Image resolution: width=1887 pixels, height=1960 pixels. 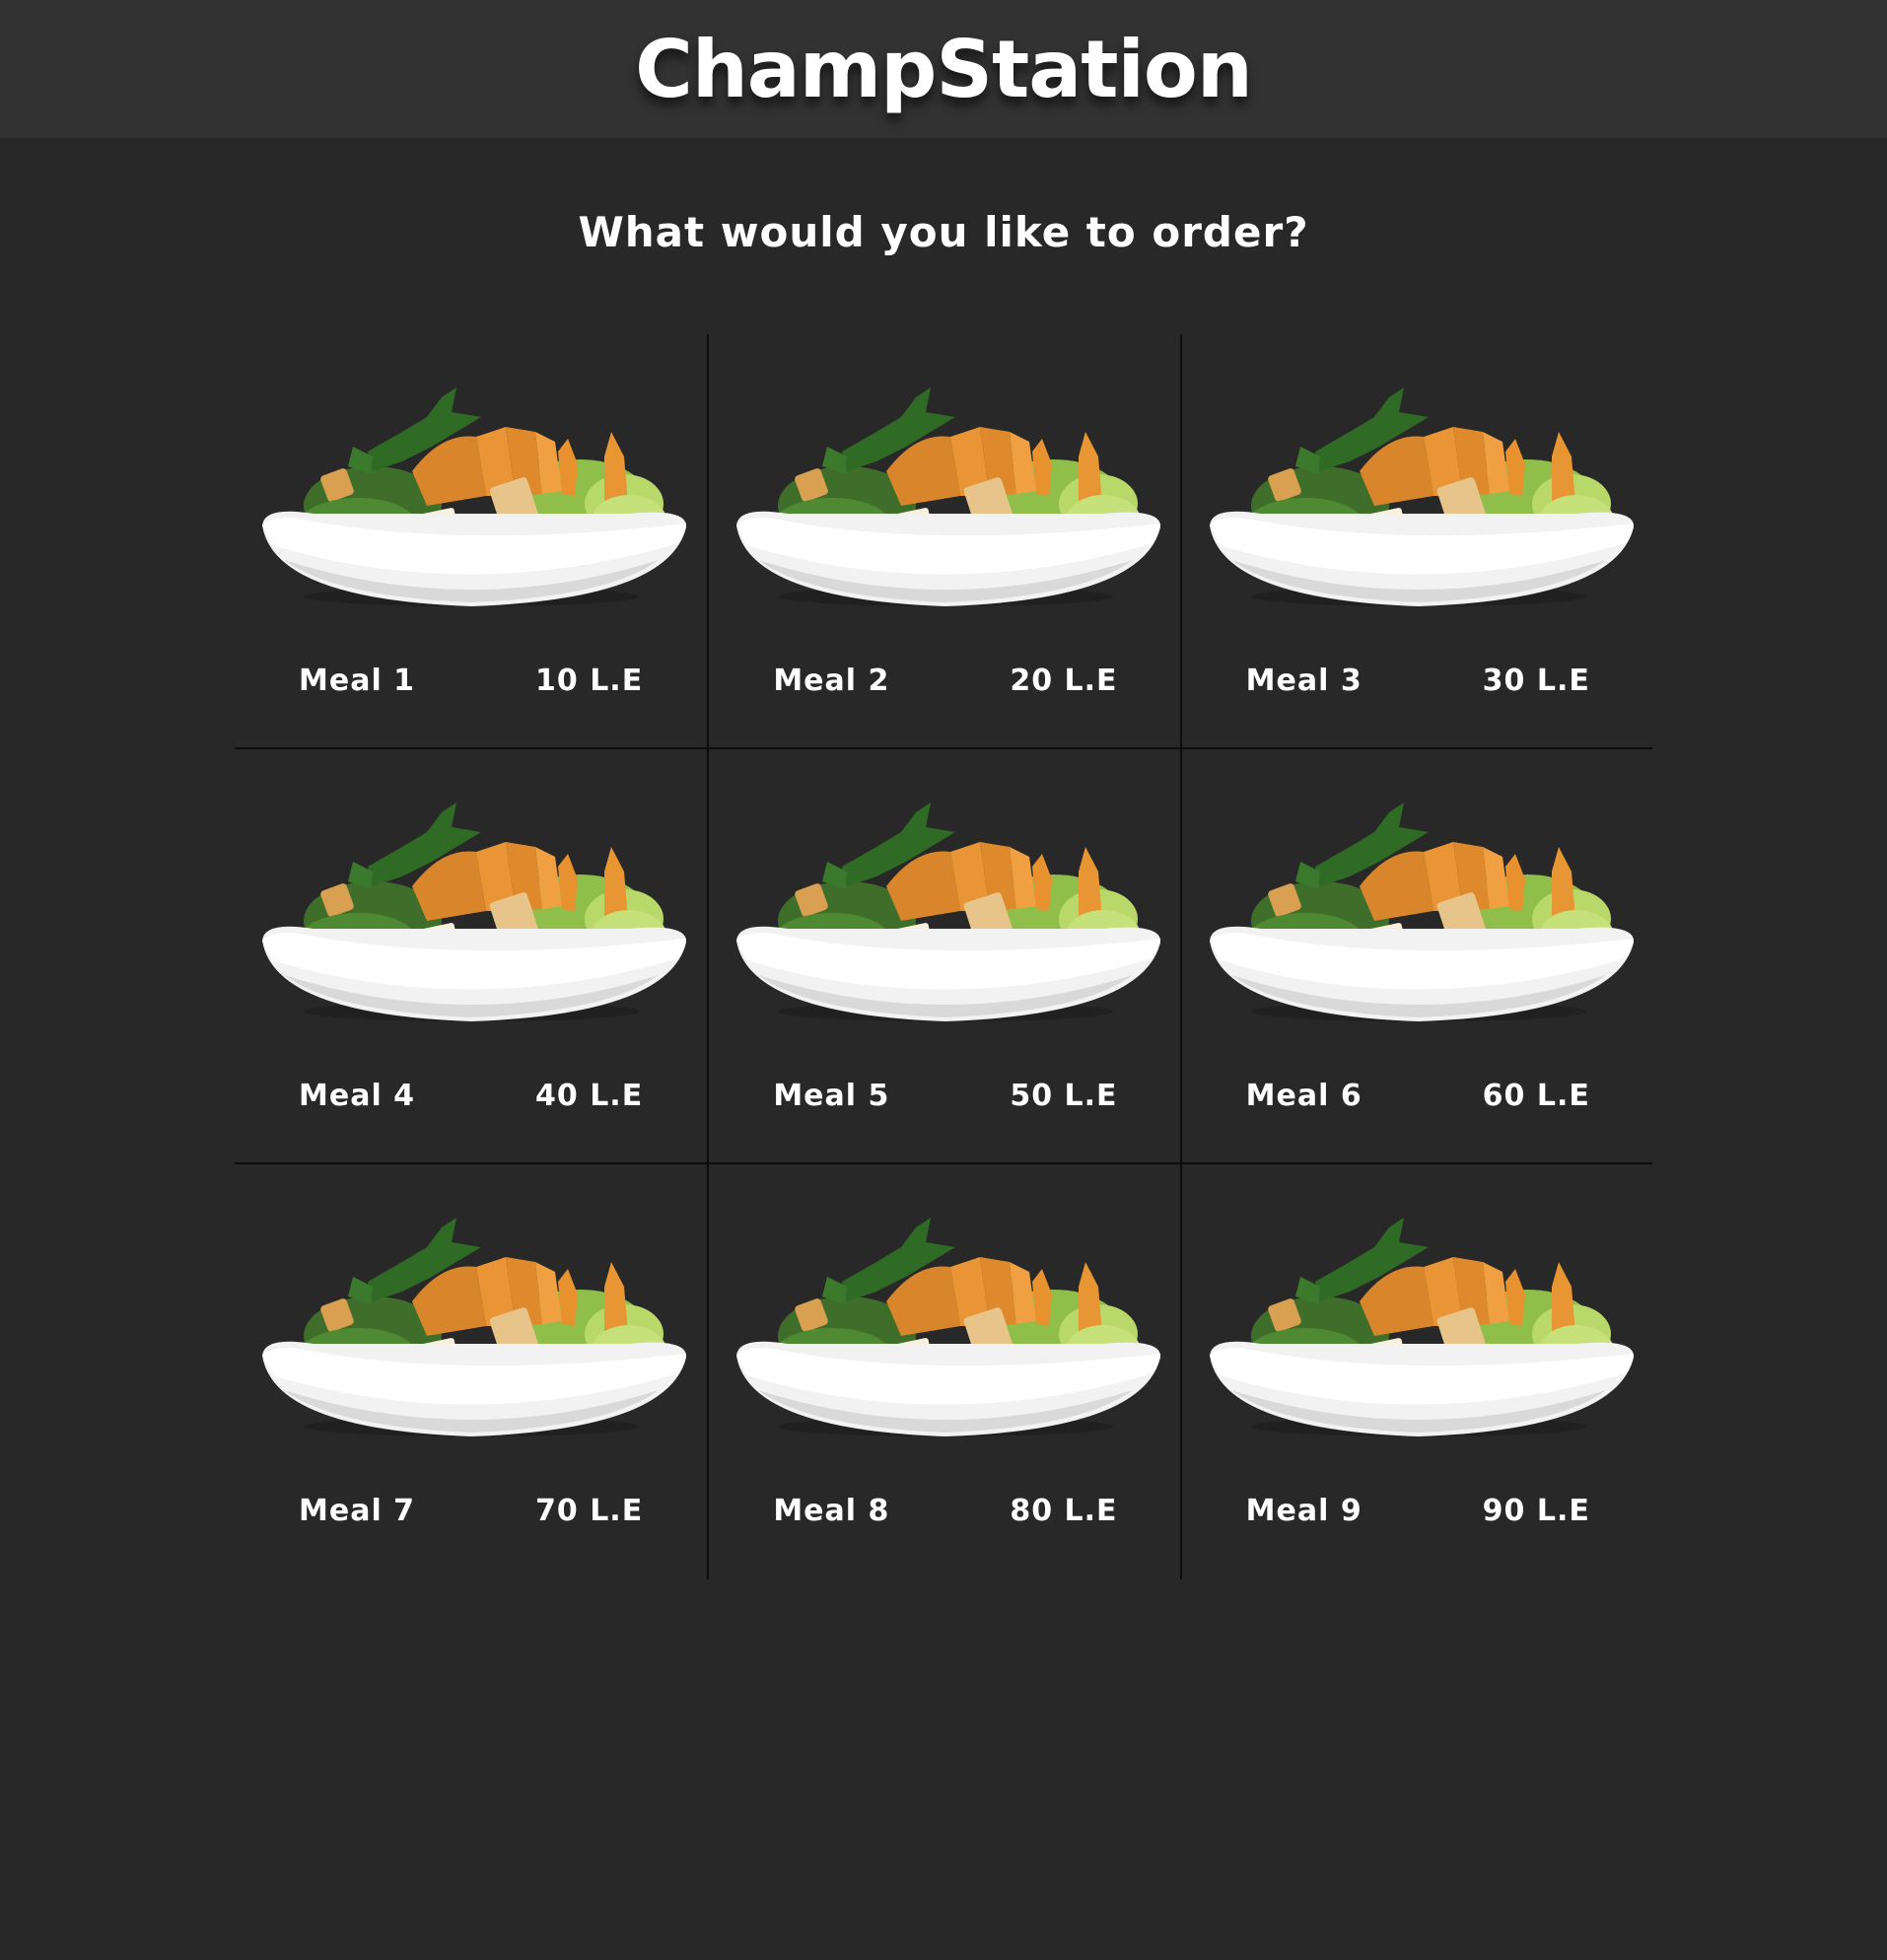 I want to click on meal-price: 90 L.E, so click(x=1536, y=1511).